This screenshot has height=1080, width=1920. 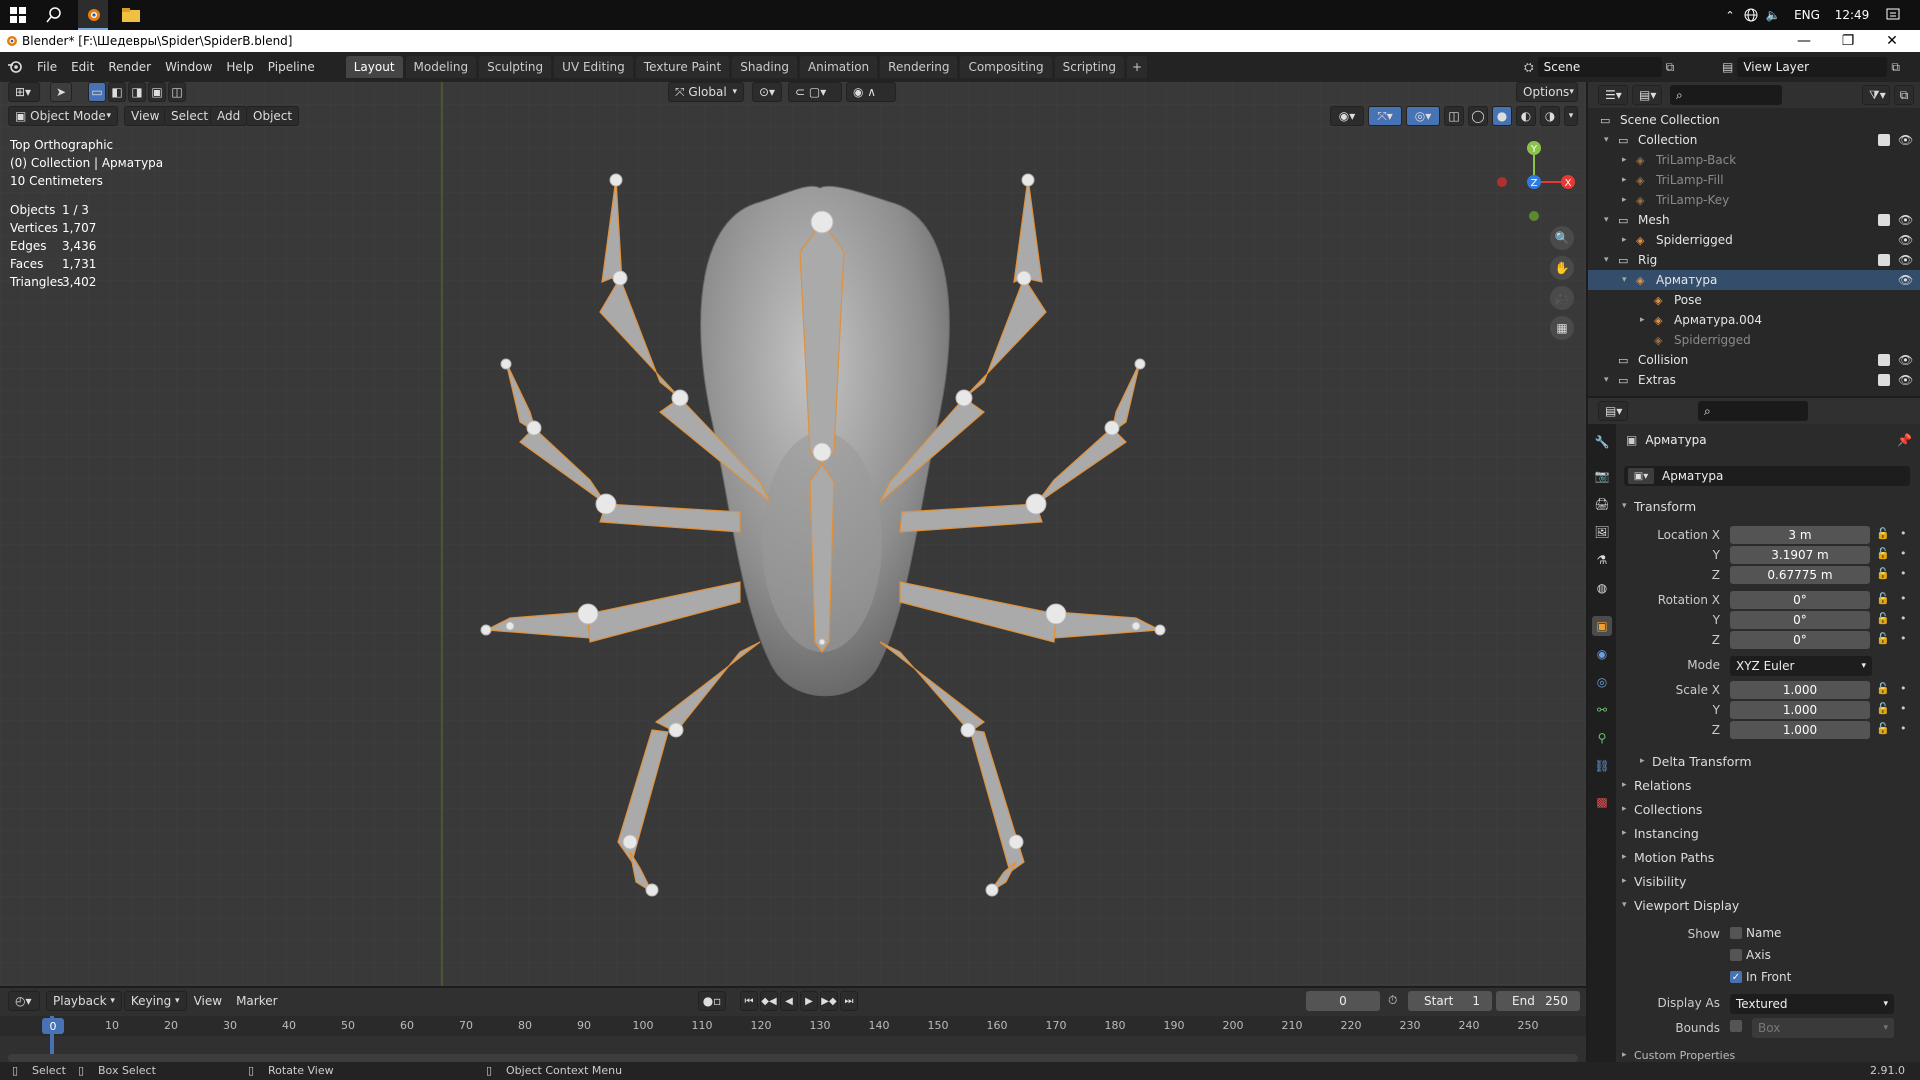 What do you see at coordinates (18, 15) in the screenshot?
I see `windows-start-icon` at bounding box center [18, 15].